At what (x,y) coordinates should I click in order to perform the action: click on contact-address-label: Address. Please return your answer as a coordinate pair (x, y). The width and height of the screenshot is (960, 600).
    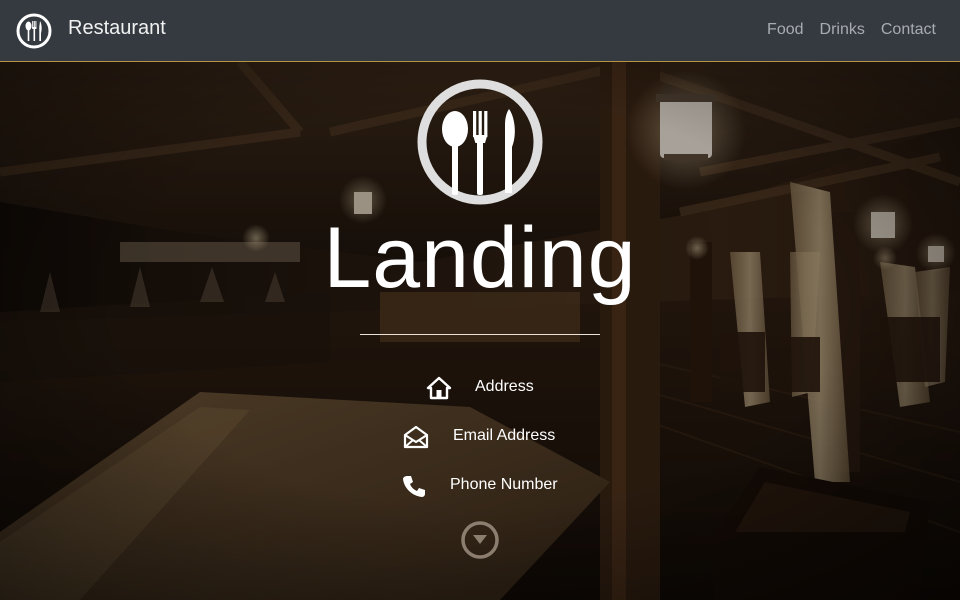
    Looking at the image, I should click on (504, 386).